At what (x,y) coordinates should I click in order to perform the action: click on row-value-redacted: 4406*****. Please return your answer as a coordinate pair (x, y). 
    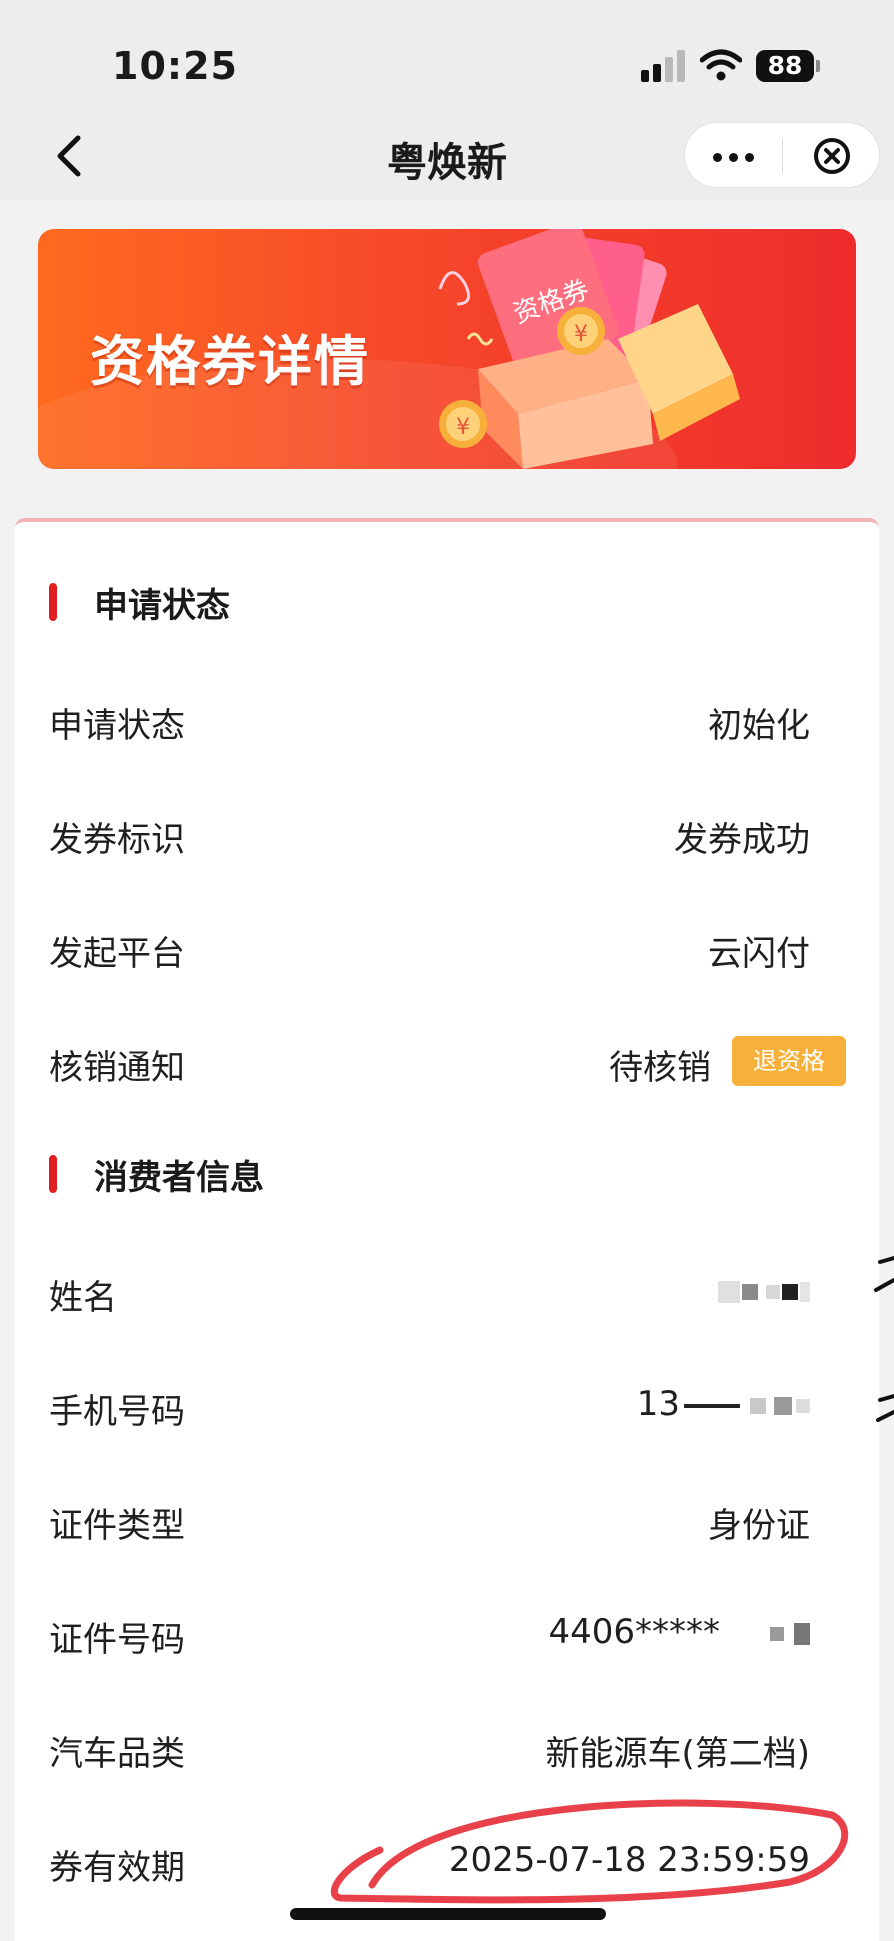
    Looking at the image, I should click on (679, 1632).